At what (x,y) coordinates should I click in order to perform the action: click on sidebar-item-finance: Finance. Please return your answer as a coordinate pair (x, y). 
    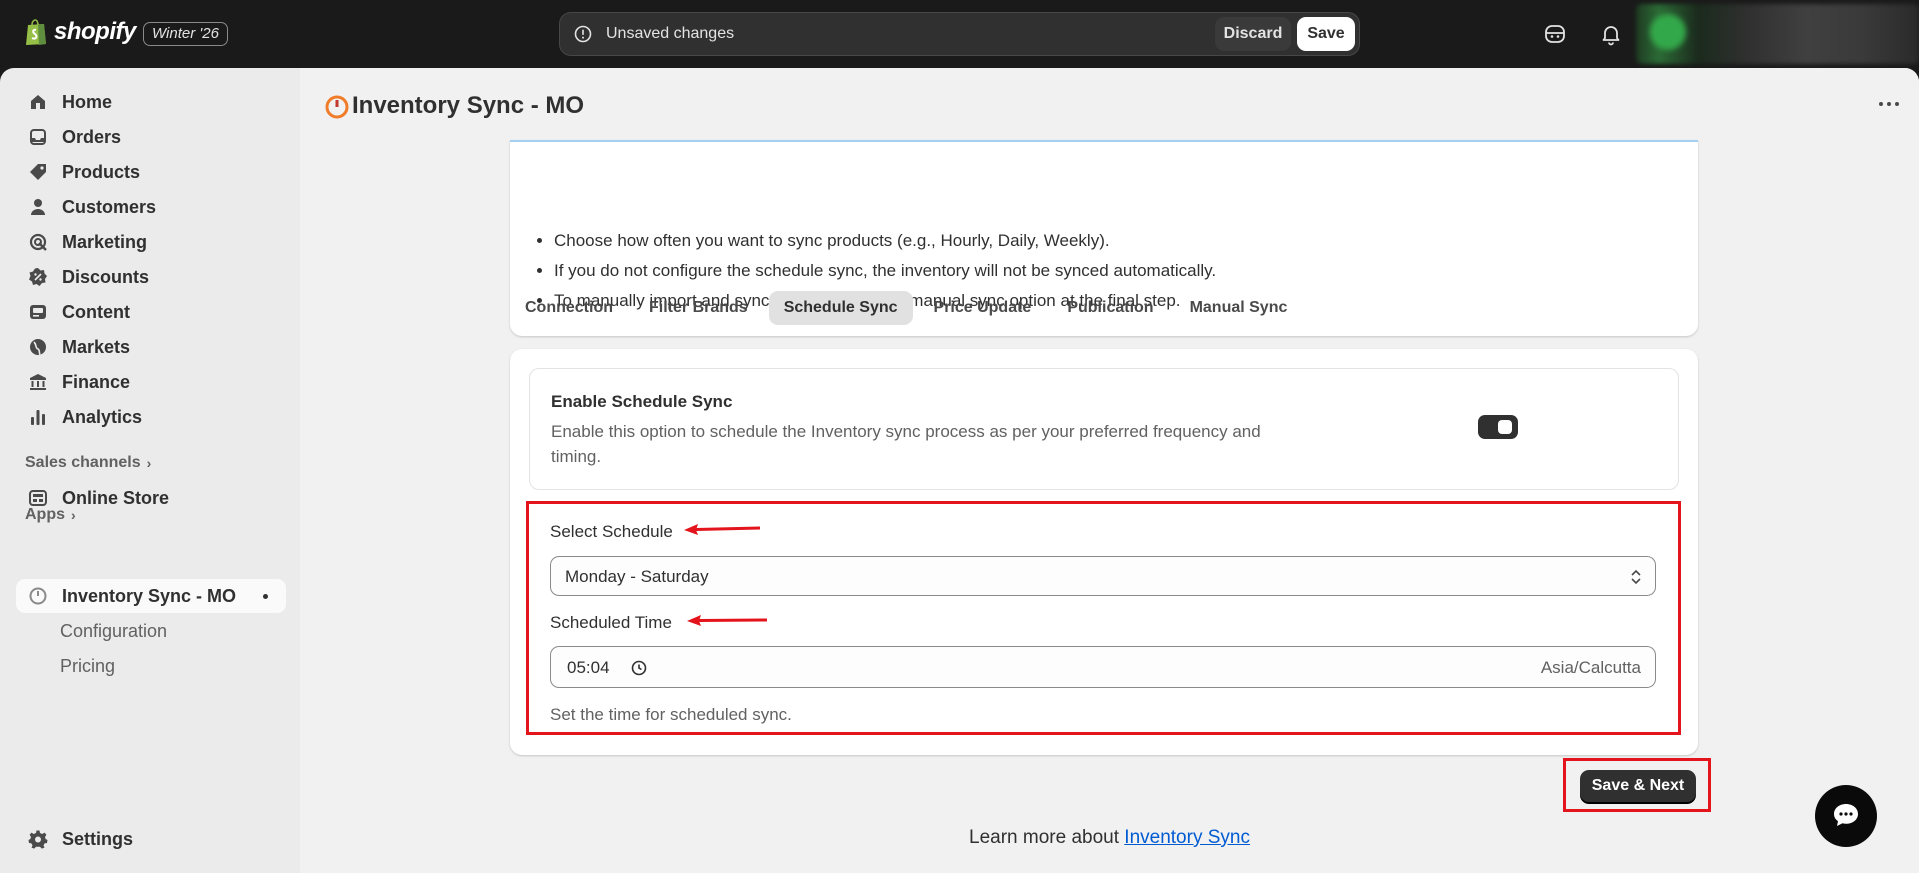
    Looking at the image, I should click on (151, 382).